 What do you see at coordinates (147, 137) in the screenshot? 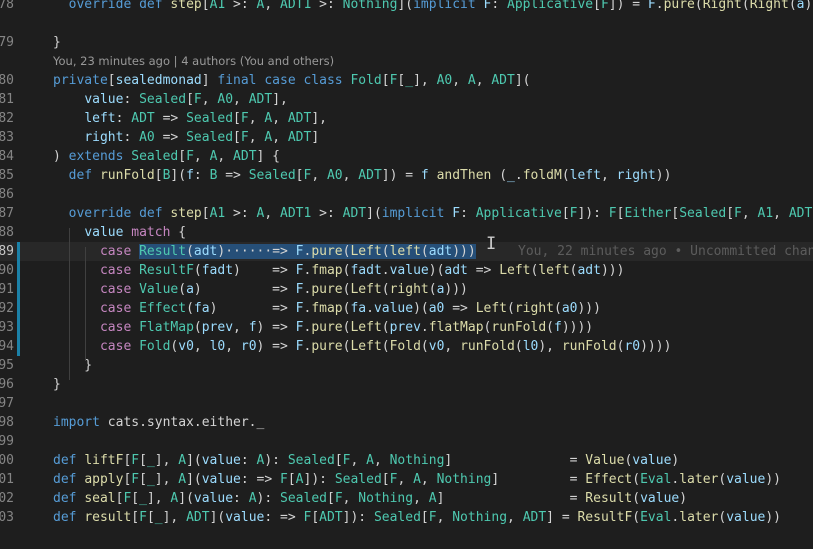
I see `code-token: A0` at bounding box center [147, 137].